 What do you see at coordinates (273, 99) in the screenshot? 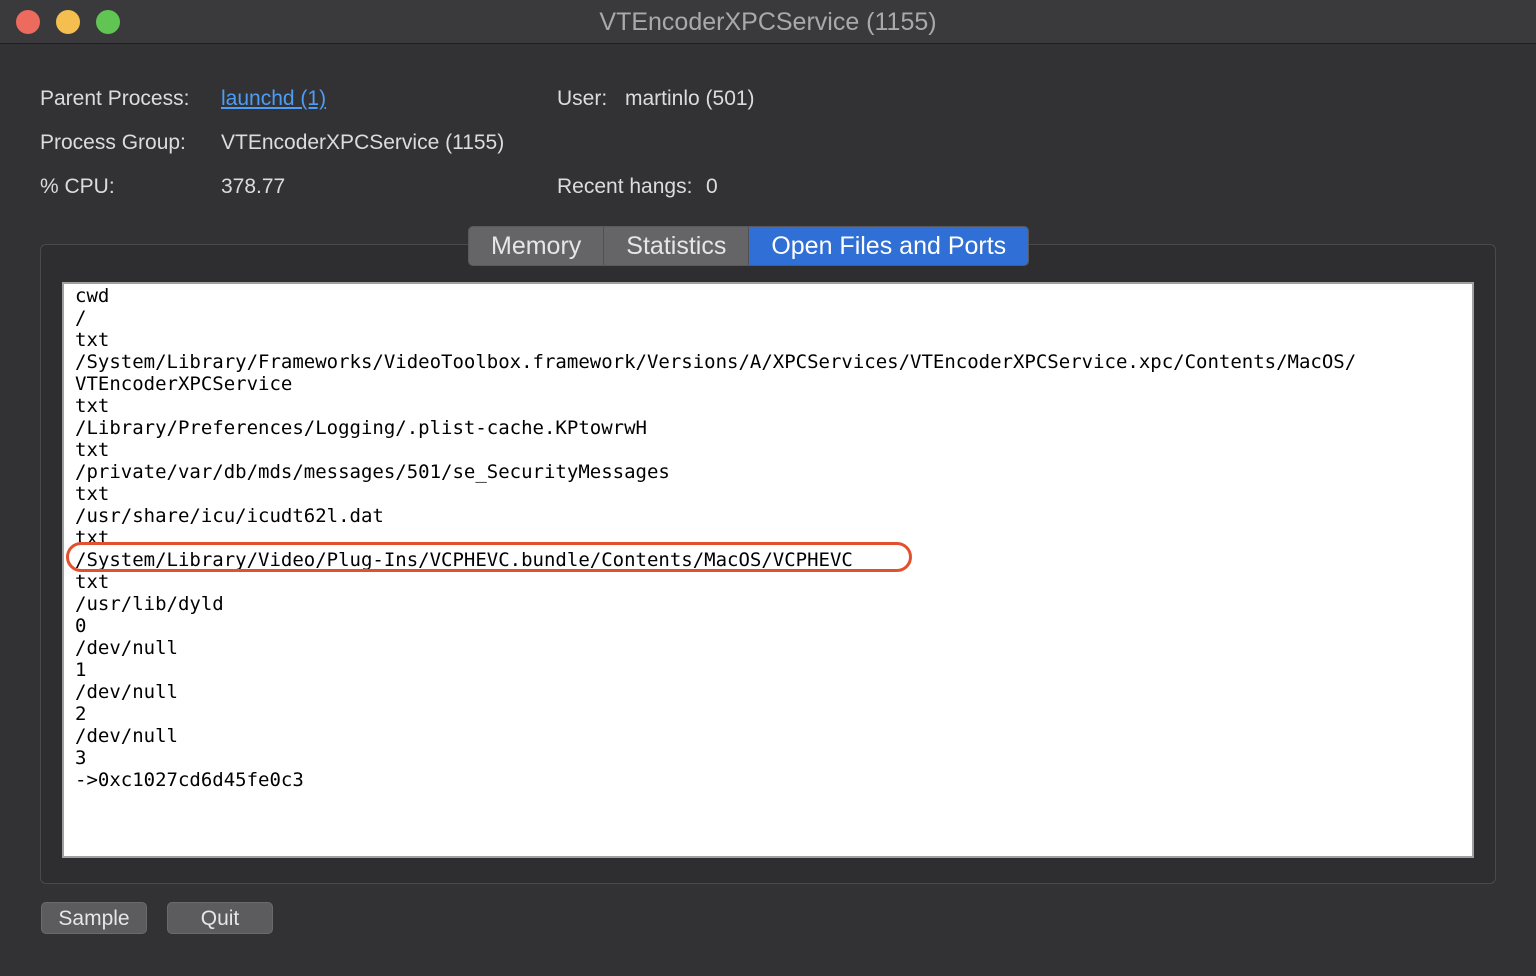
I see `parent-process-link: launchd (1)` at bounding box center [273, 99].